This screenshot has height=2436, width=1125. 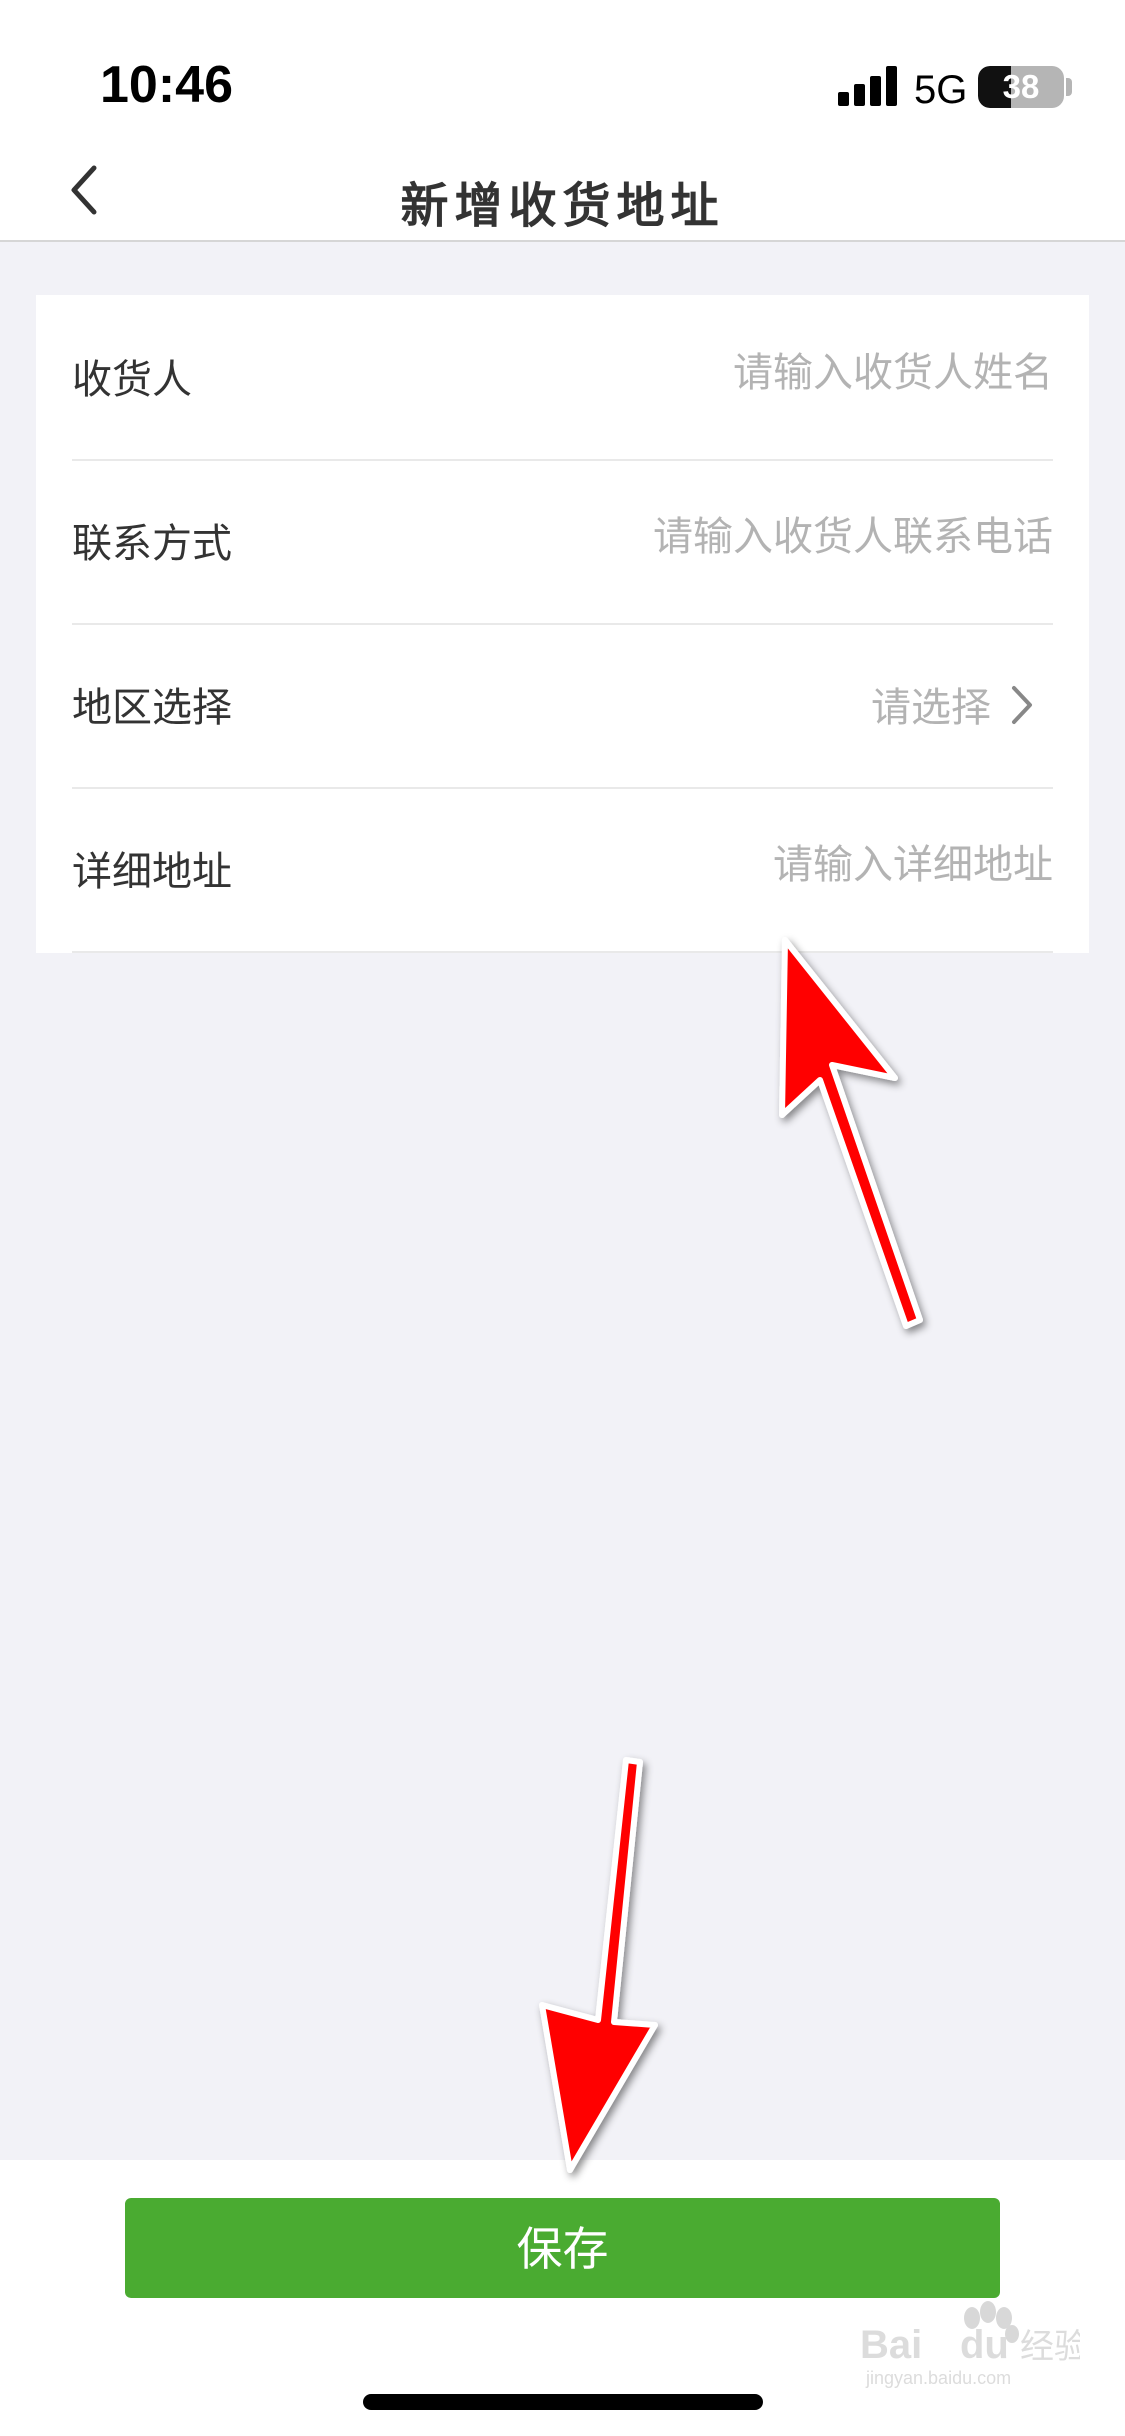 What do you see at coordinates (152, 872) in the screenshot?
I see `detail-address-label: 详细地址` at bounding box center [152, 872].